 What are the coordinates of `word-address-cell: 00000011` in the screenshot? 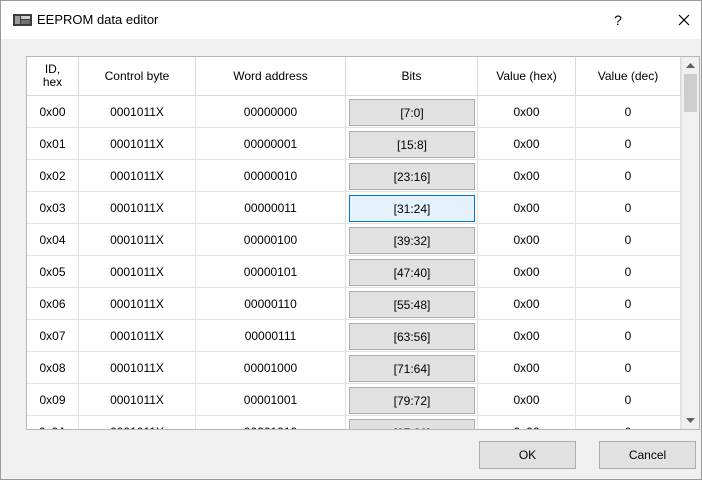 It's located at (271, 208).